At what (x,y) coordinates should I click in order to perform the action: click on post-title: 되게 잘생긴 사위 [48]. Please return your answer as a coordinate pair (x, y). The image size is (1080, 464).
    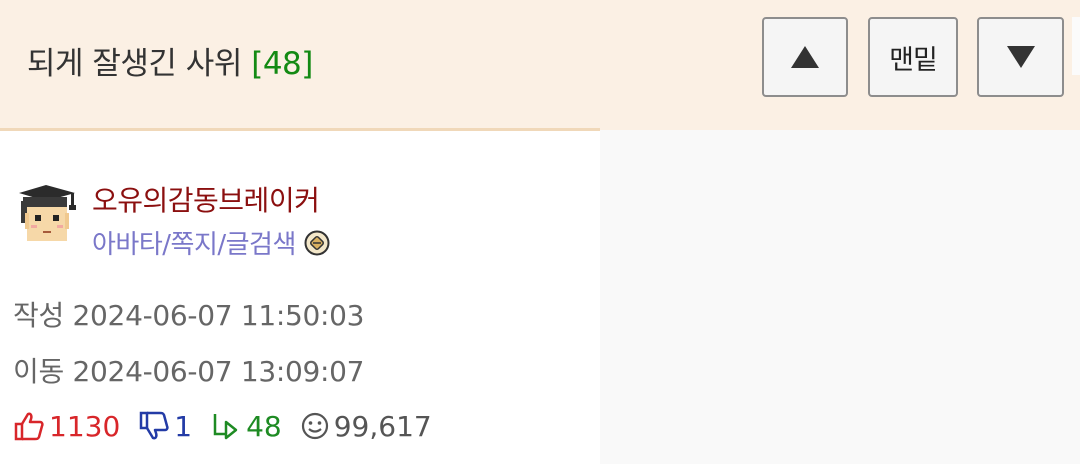
    Looking at the image, I should click on (170, 60).